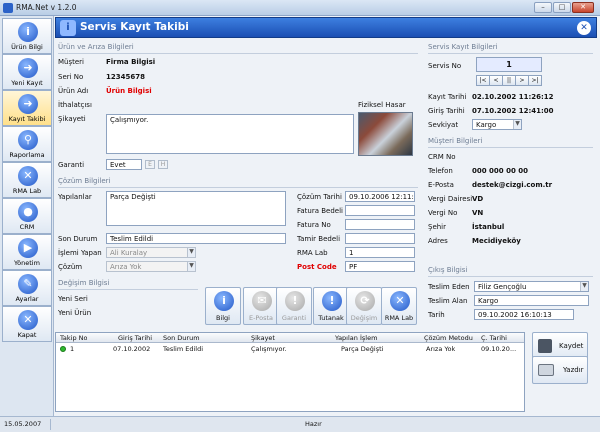 This screenshot has width=600, height=432. What do you see at coordinates (560, 370) in the screenshot?
I see `print-button: Yazdır` at bounding box center [560, 370].